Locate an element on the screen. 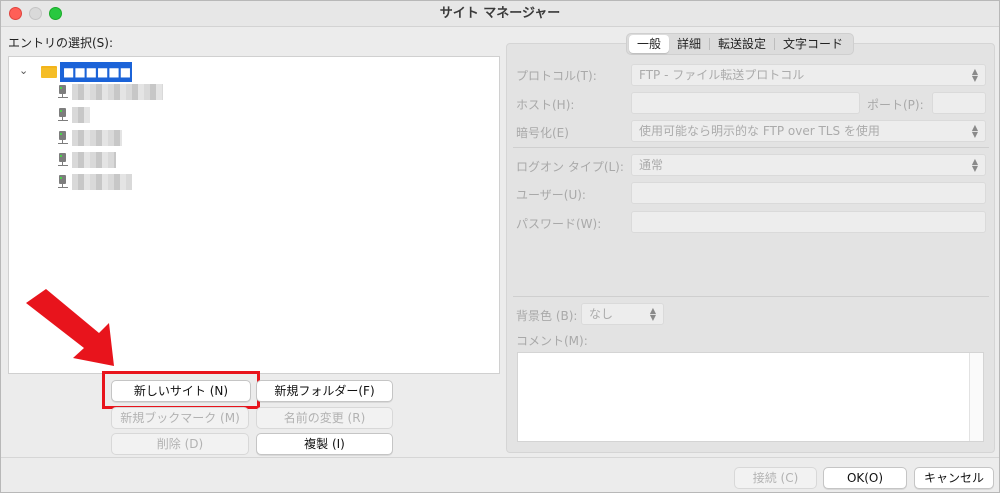 This screenshot has height=493, width=1000. encryption-select: 使用可能なら明示的な FTP over TLS を使用 ▲ ▼ is located at coordinates (808, 131).